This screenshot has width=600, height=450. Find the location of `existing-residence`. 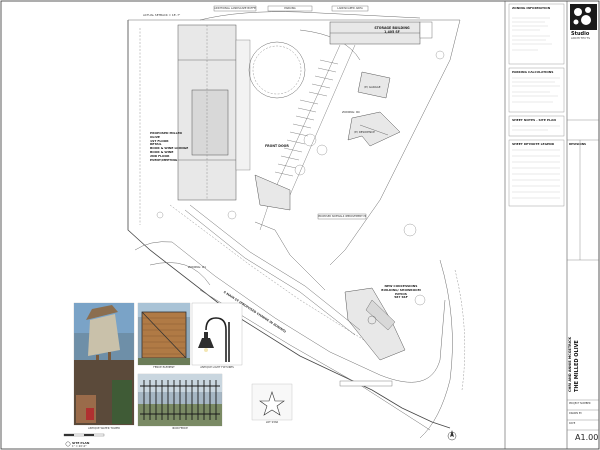

existing-residence is located at coordinates (374, 129).